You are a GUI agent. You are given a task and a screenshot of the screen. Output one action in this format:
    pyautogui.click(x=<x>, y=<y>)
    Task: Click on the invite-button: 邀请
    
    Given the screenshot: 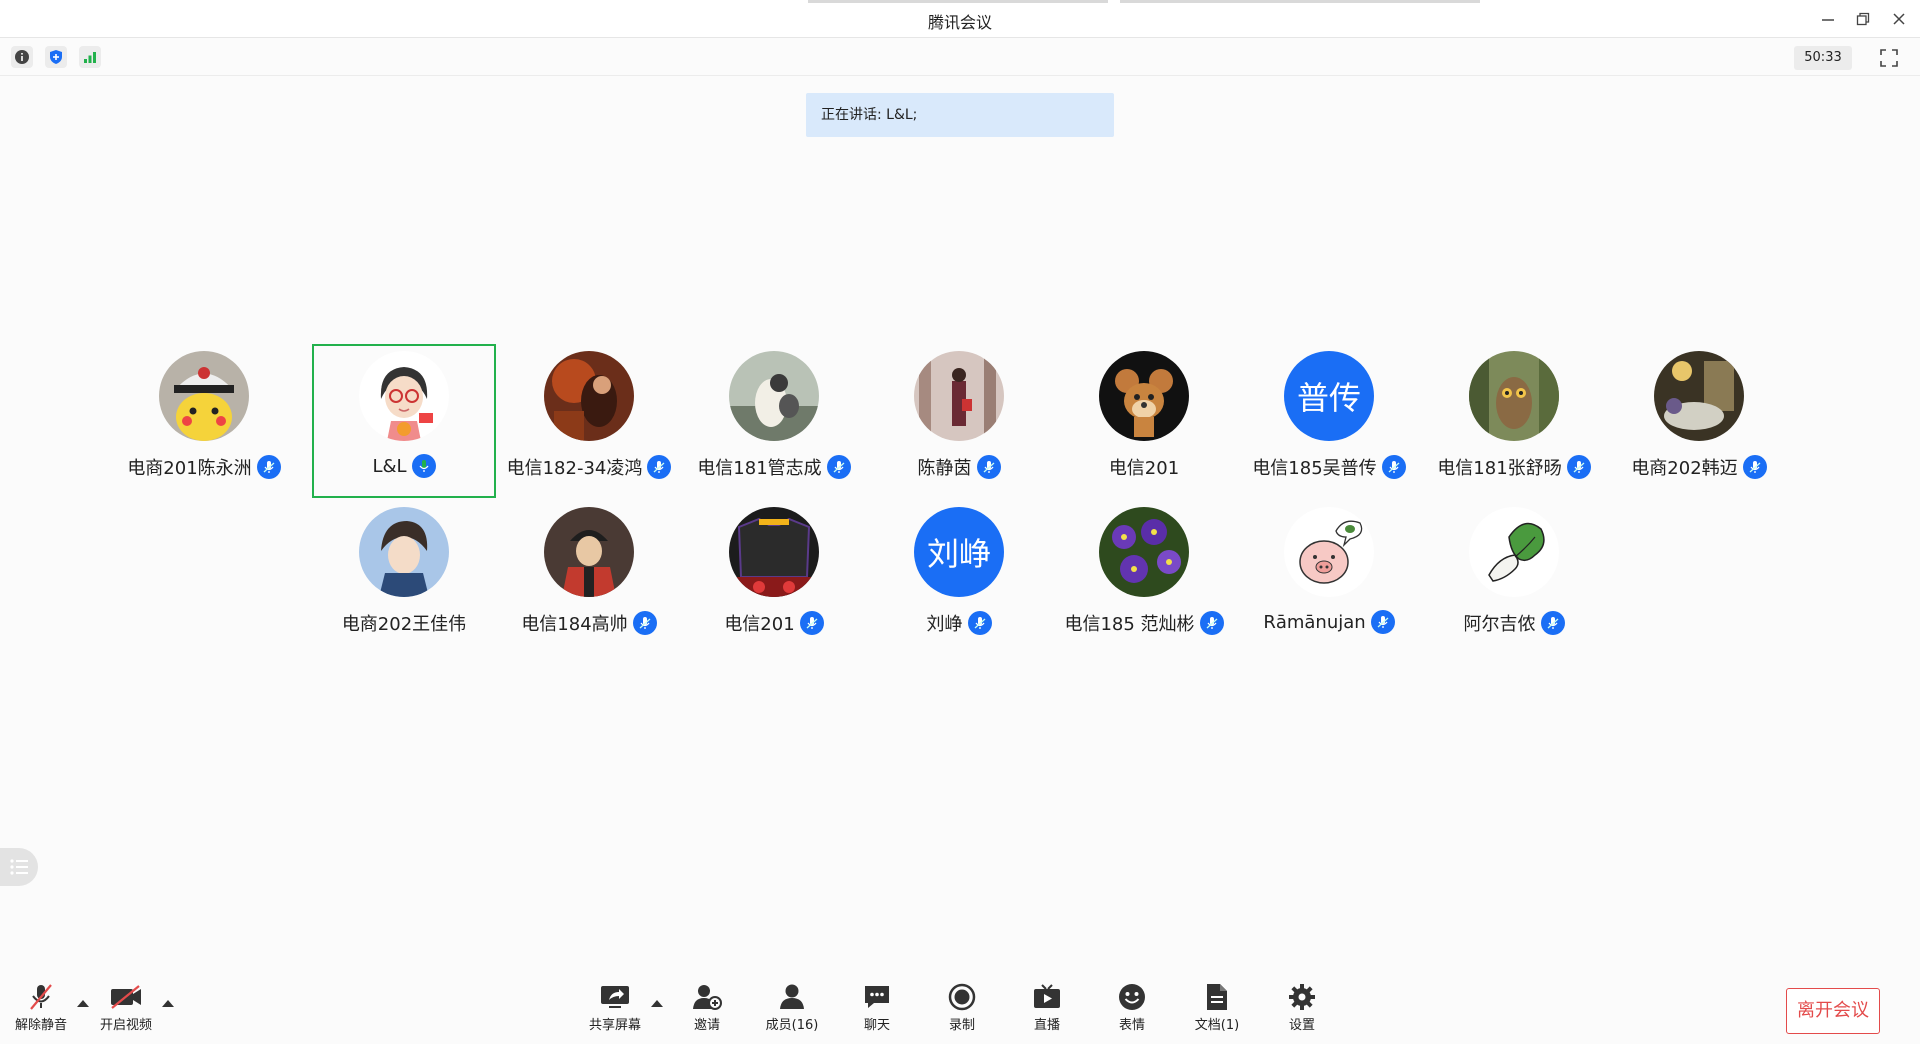 What is the action you would take?
    pyautogui.click(x=707, y=1010)
    